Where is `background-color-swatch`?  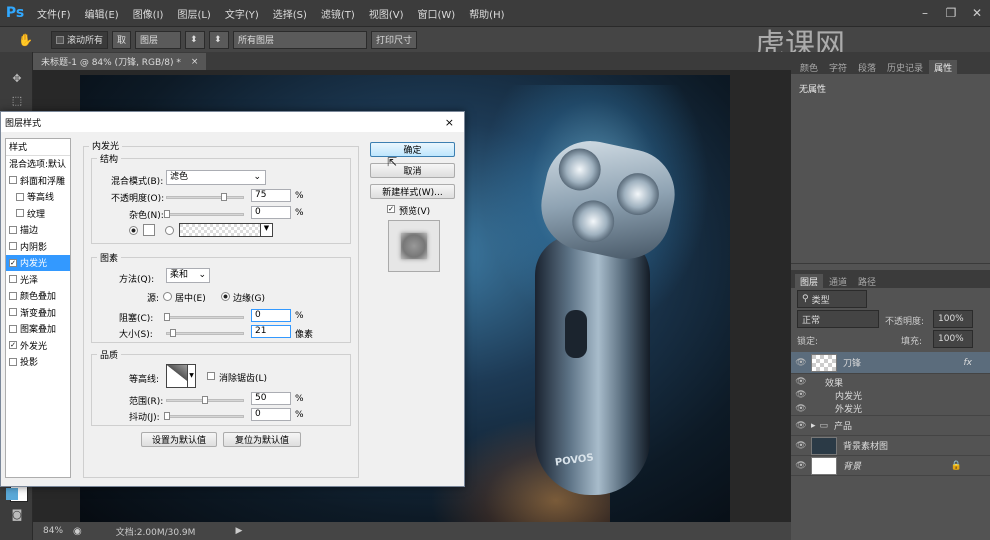 background-color-swatch is located at coordinates (12, 494).